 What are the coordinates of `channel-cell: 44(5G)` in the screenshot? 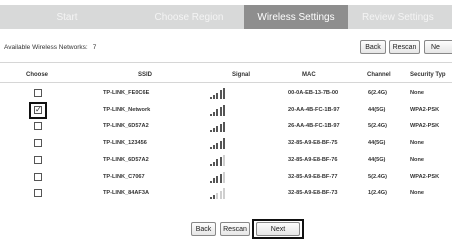 It's located at (377, 109).